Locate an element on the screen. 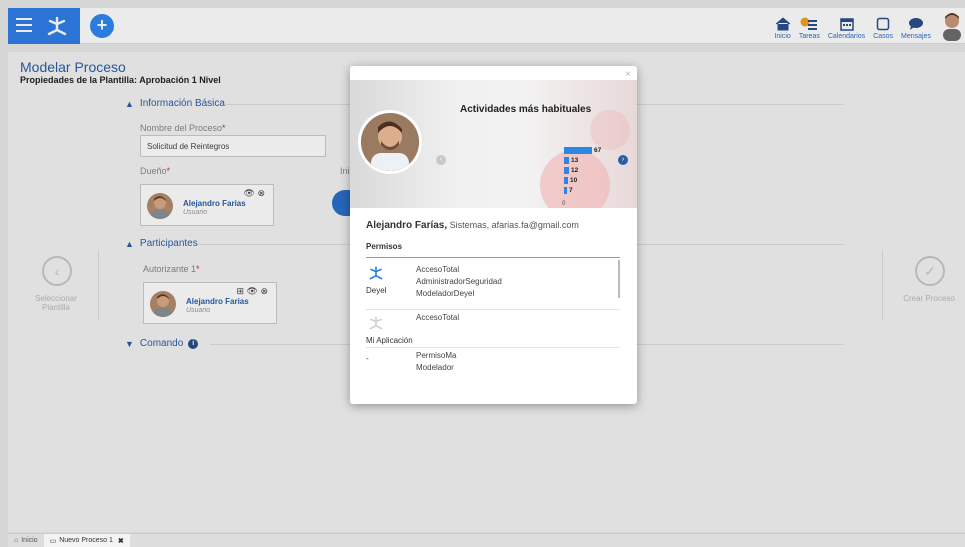  permission-item: PermisoMa is located at coordinates (436, 355).